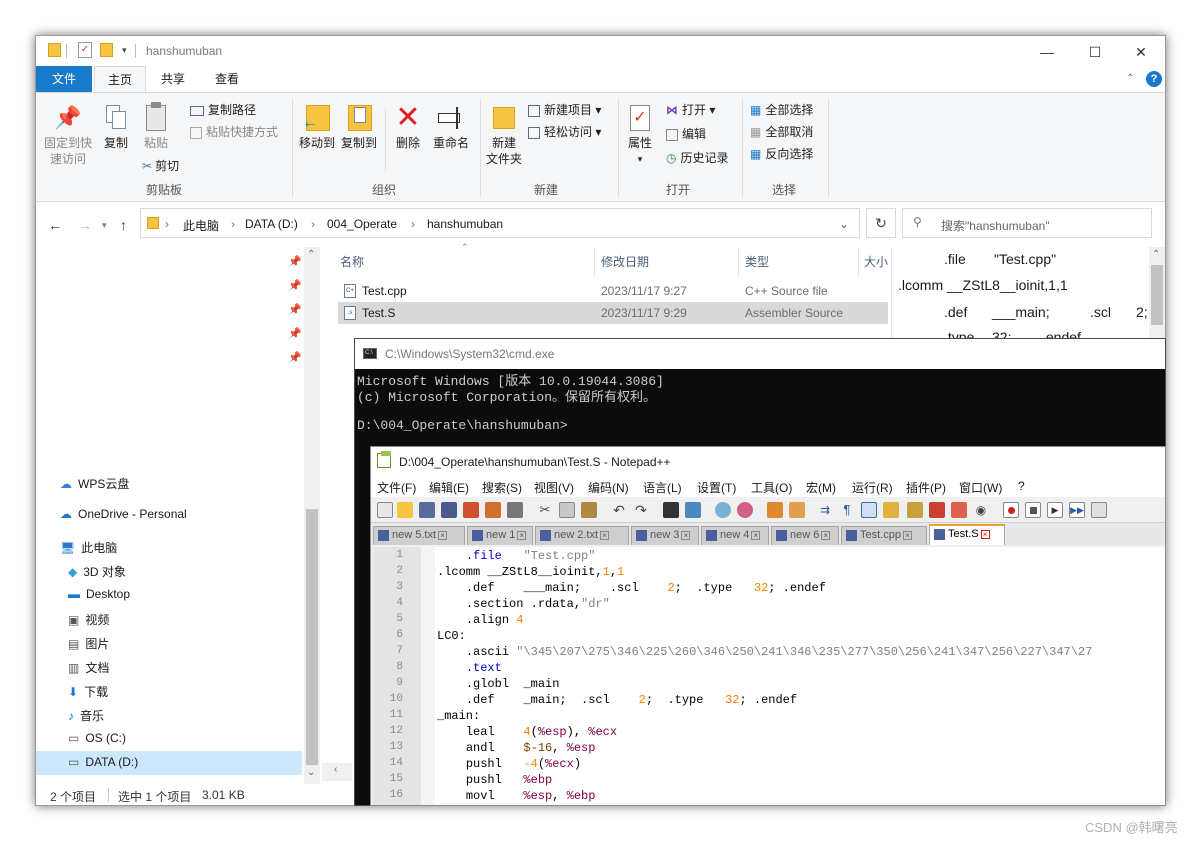  What do you see at coordinates (396, 487) in the screenshot?
I see `menu-file: 文件(F)` at bounding box center [396, 487].